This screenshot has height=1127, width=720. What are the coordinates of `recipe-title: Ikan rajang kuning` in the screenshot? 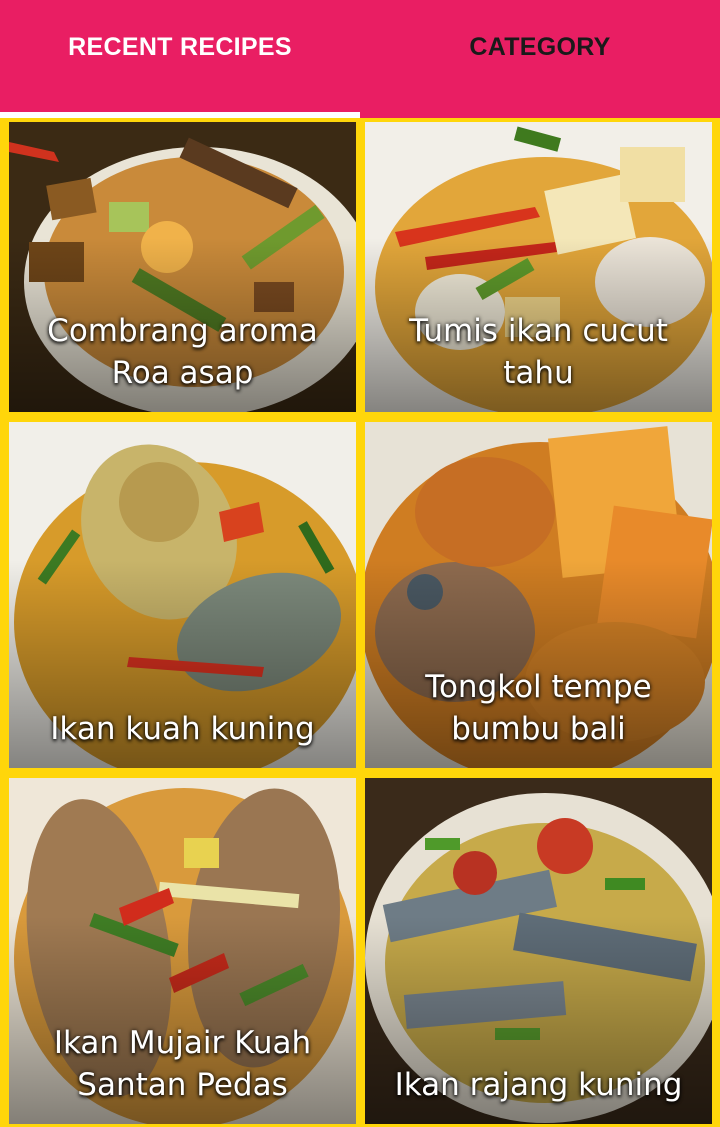 It's located at (538, 1085).